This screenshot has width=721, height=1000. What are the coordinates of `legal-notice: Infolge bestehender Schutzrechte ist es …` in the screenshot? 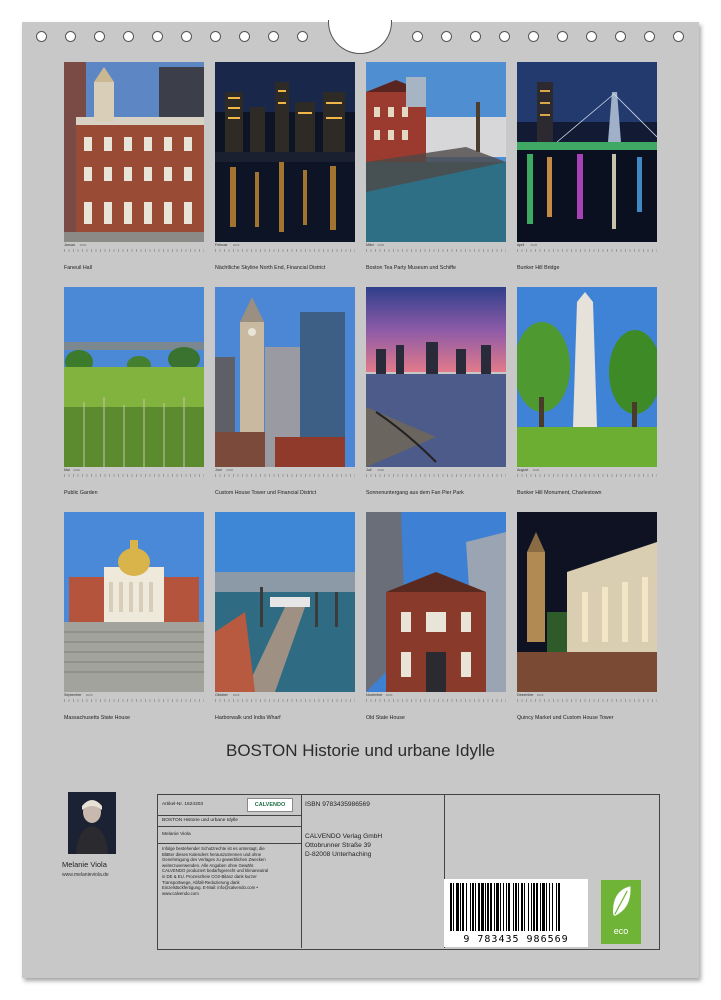 It's located at (215, 871).